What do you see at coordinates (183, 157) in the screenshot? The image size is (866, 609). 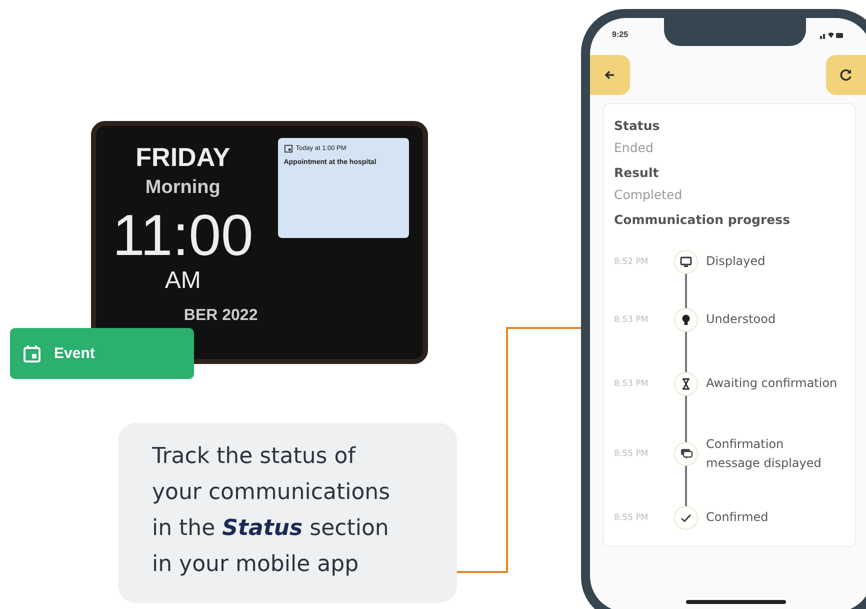 I see `weekday-text: FRIDAY` at bounding box center [183, 157].